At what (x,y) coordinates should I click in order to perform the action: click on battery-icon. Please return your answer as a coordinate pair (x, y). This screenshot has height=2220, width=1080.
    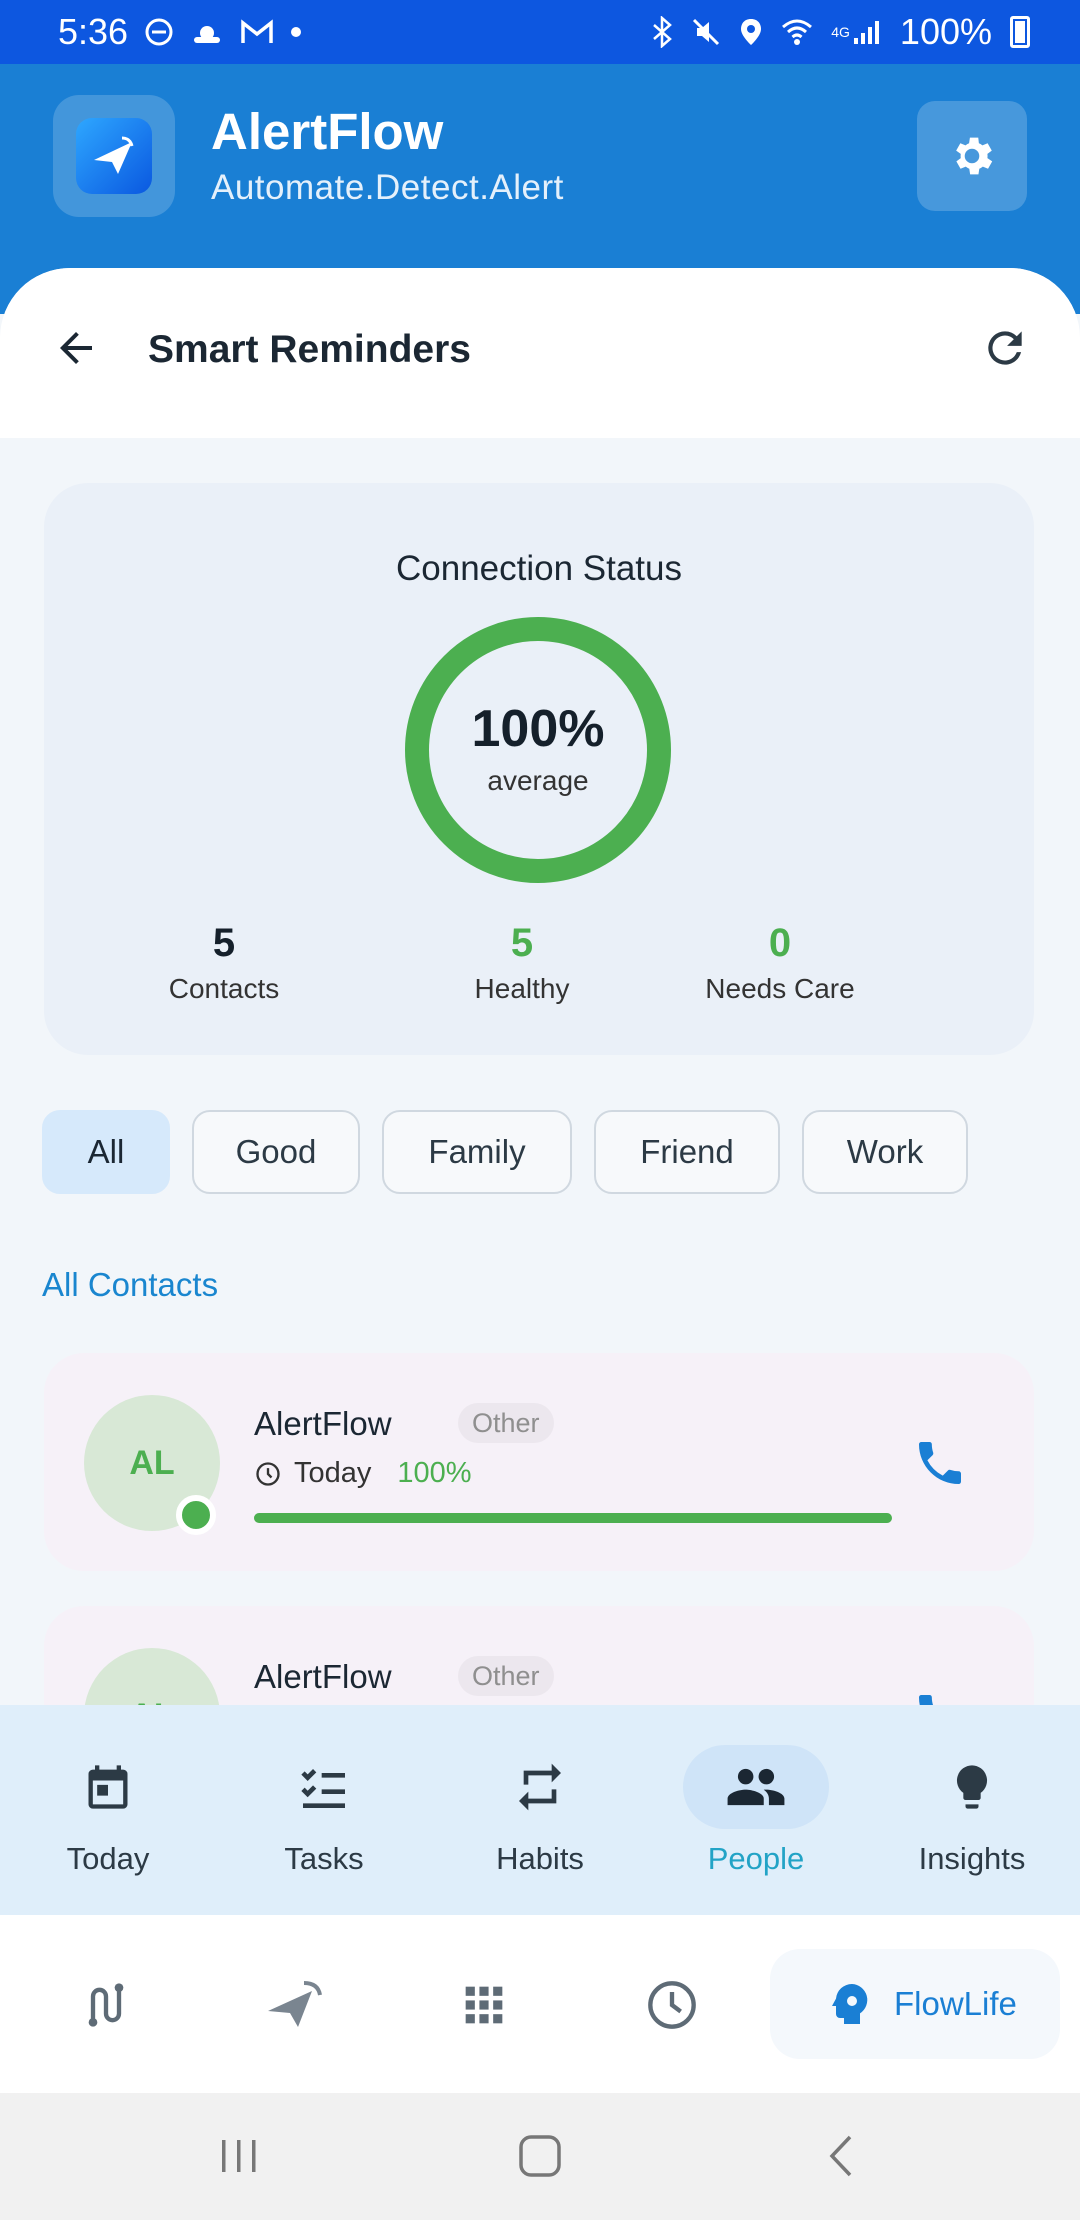
    Looking at the image, I should click on (1020, 32).